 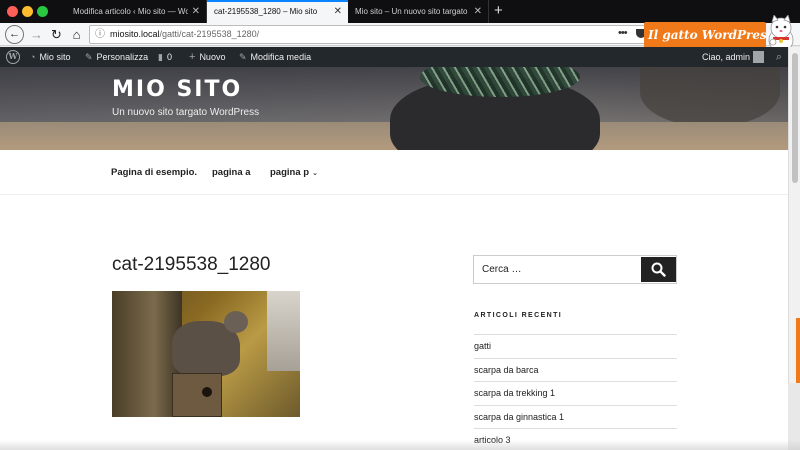 What do you see at coordinates (186, 112) in the screenshot?
I see `site-description: Un nuovo sito targato WordPress` at bounding box center [186, 112].